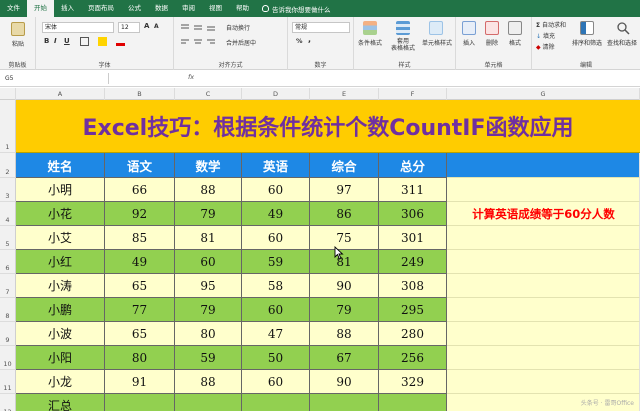  What do you see at coordinates (403, 28) in the screenshot?
I see `format-as-table-icon` at bounding box center [403, 28].